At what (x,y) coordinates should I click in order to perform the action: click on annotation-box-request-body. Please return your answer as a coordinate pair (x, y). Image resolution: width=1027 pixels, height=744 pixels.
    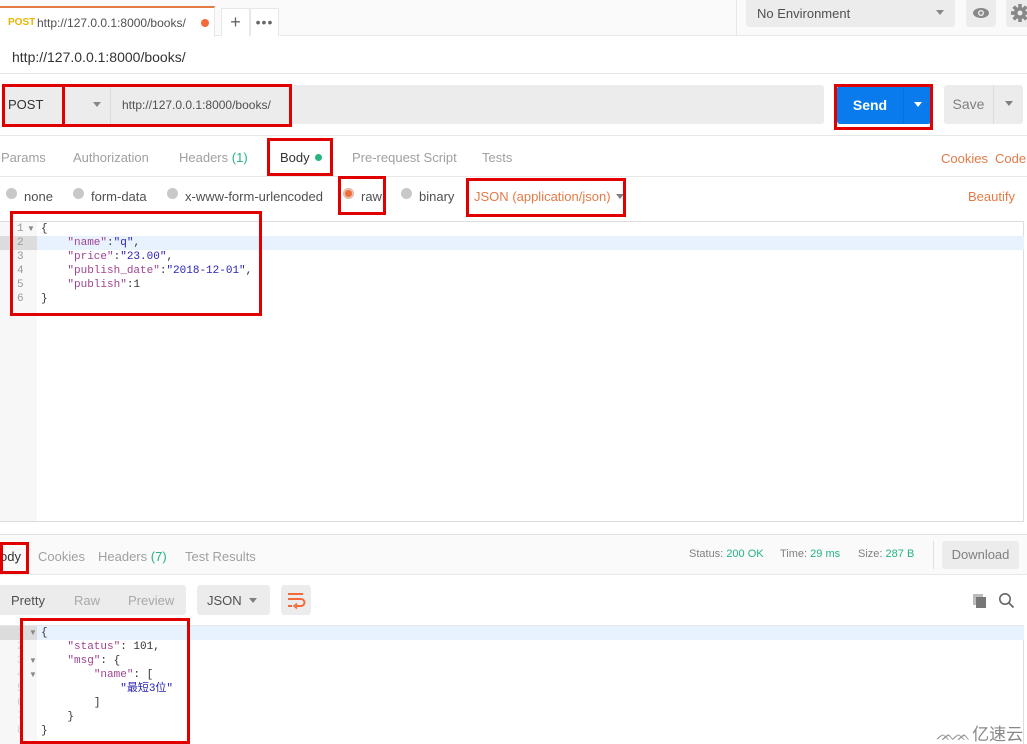
    Looking at the image, I should click on (136, 263).